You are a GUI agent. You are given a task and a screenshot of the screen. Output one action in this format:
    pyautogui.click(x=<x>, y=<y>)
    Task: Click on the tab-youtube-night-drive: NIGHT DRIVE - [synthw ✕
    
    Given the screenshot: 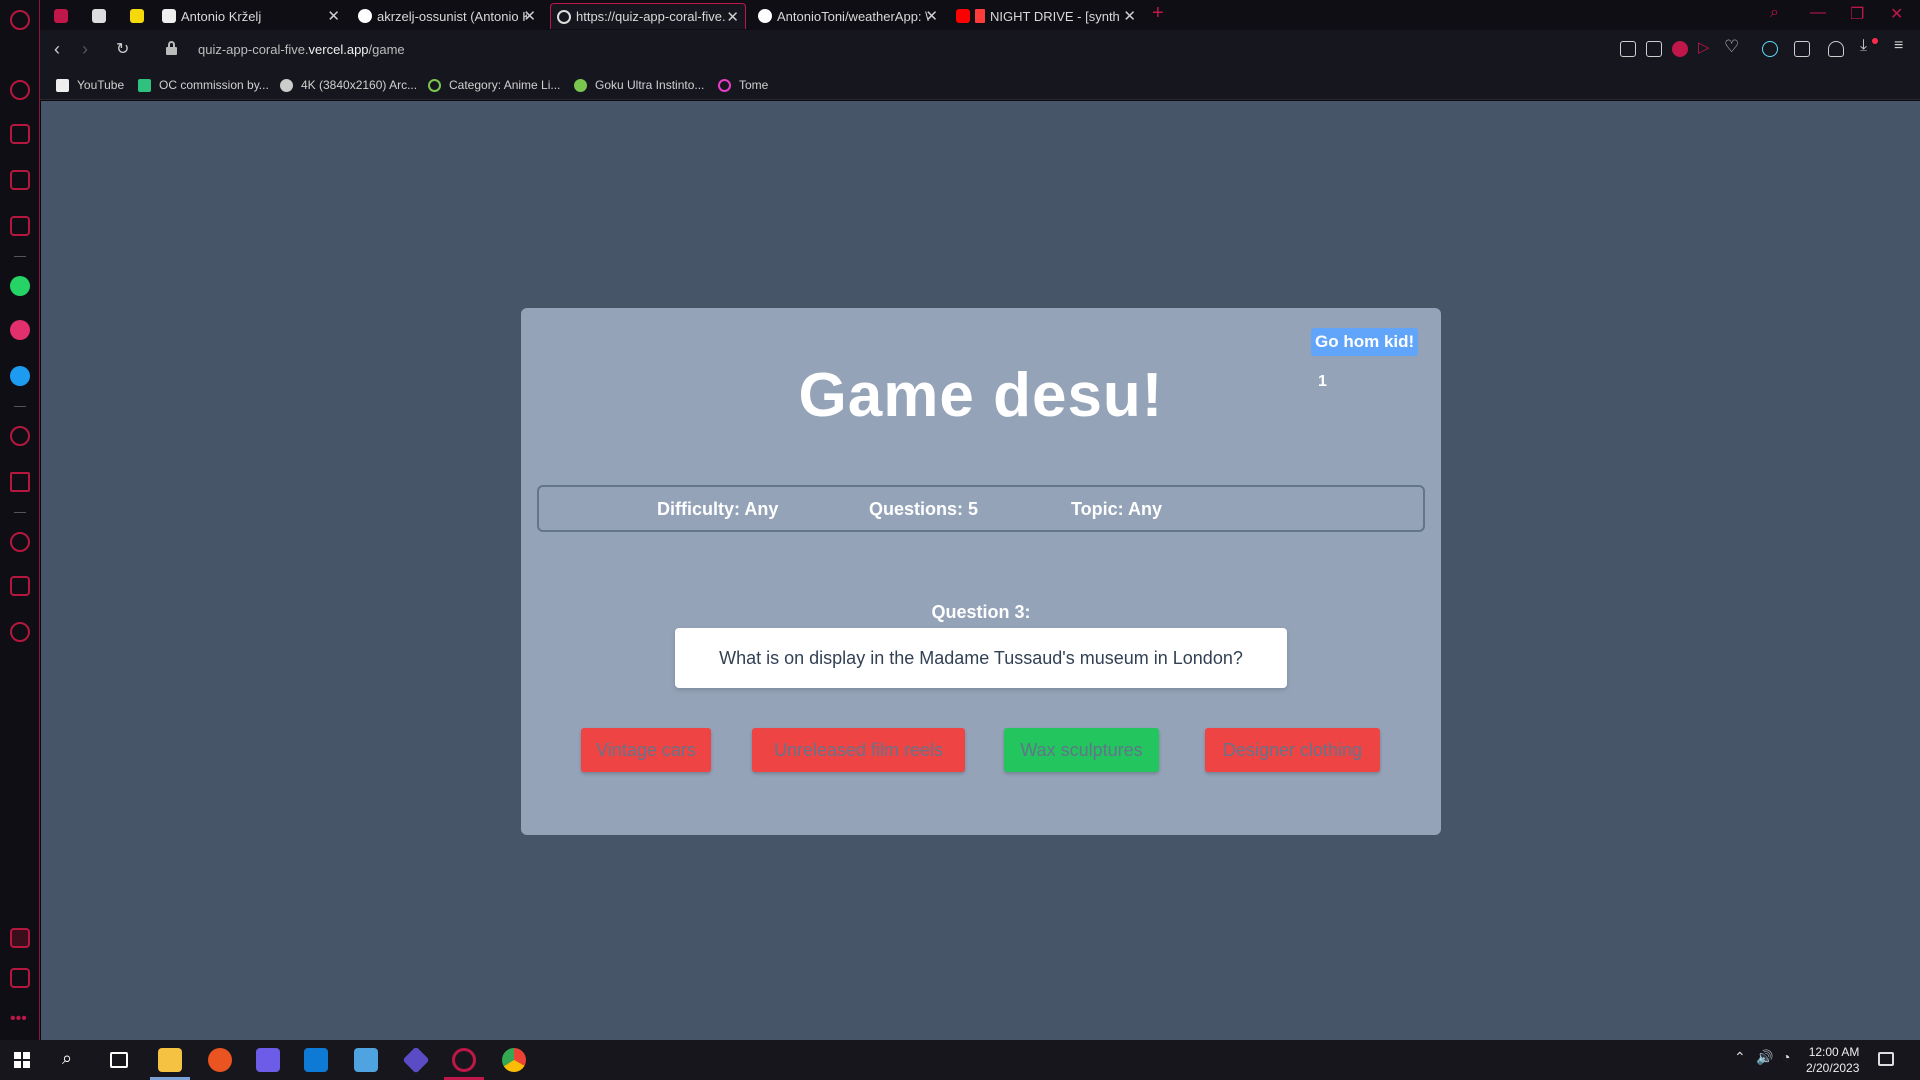 What is the action you would take?
    pyautogui.click(x=1046, y=16)
    